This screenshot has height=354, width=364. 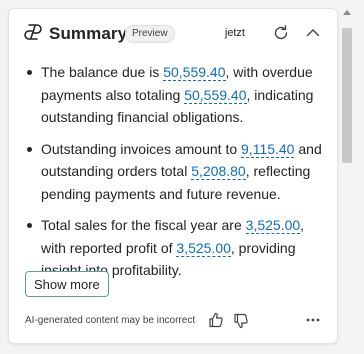 I want to click on outstanding-invoices-amount: 9,115.40, so click(x=268, y=149).